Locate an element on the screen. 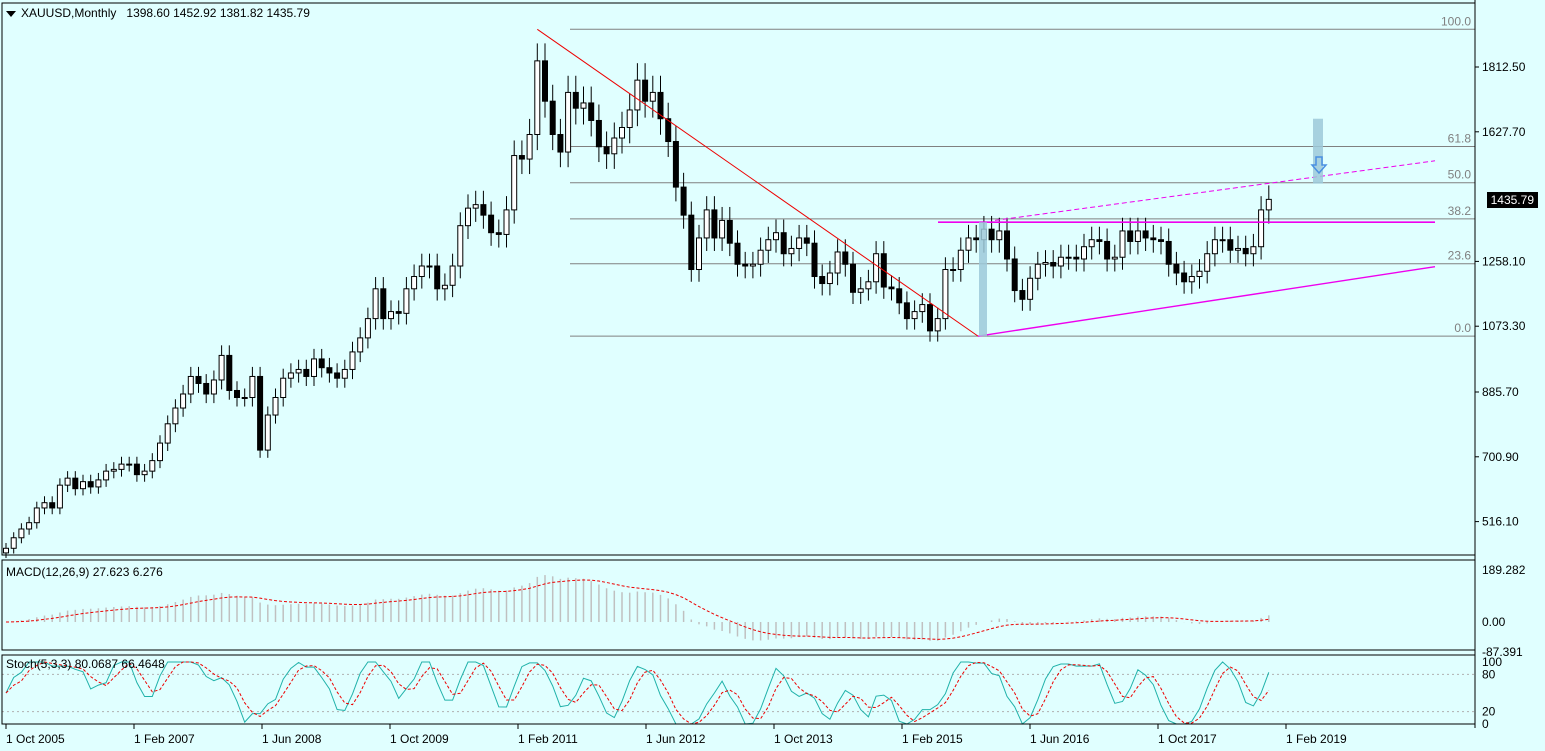  panel-frame is located at coordinates (738, 605).